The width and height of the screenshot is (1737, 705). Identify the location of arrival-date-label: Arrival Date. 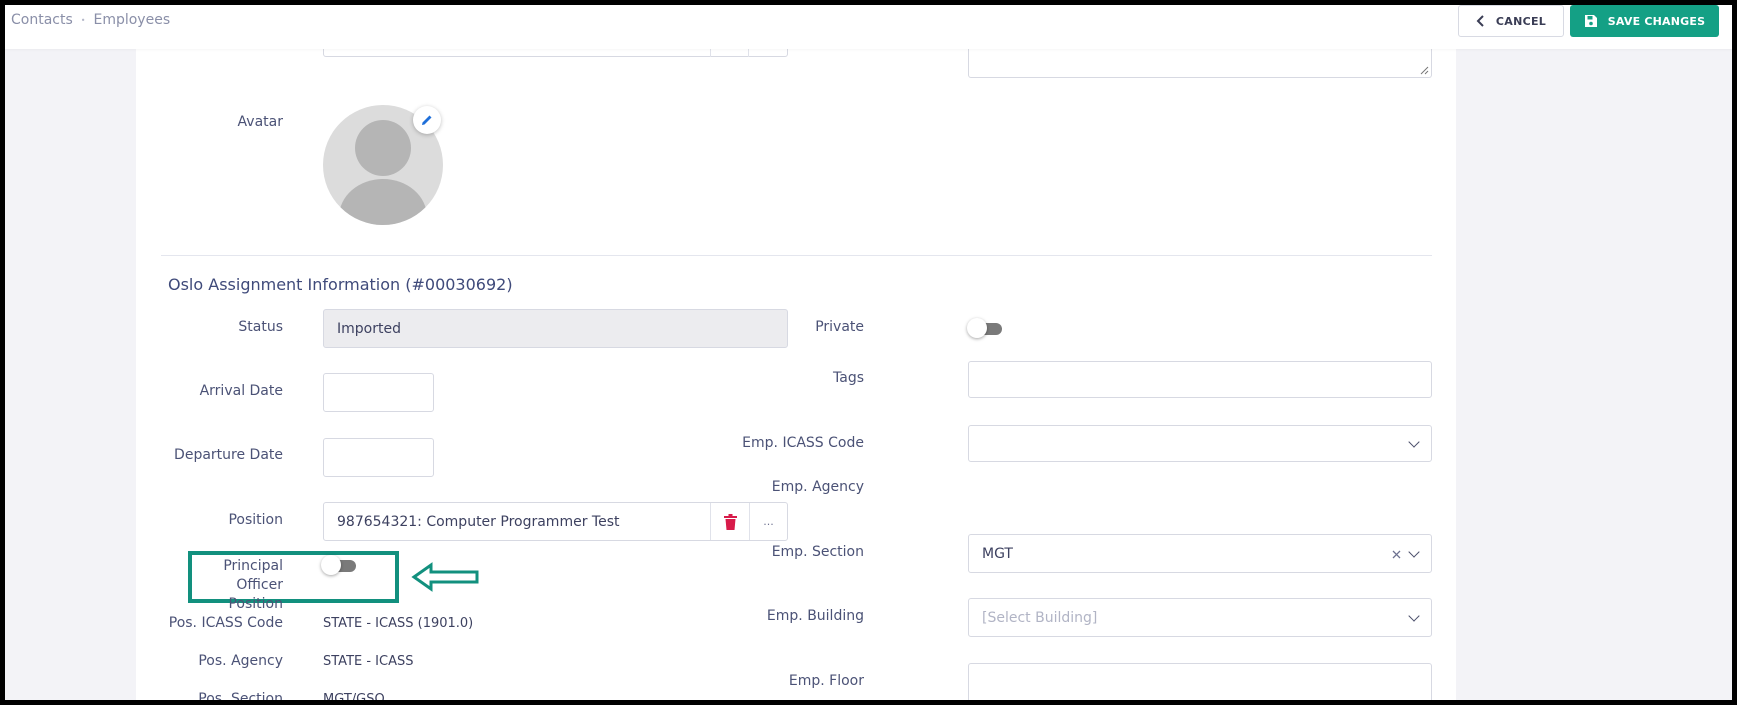
(241, 391).